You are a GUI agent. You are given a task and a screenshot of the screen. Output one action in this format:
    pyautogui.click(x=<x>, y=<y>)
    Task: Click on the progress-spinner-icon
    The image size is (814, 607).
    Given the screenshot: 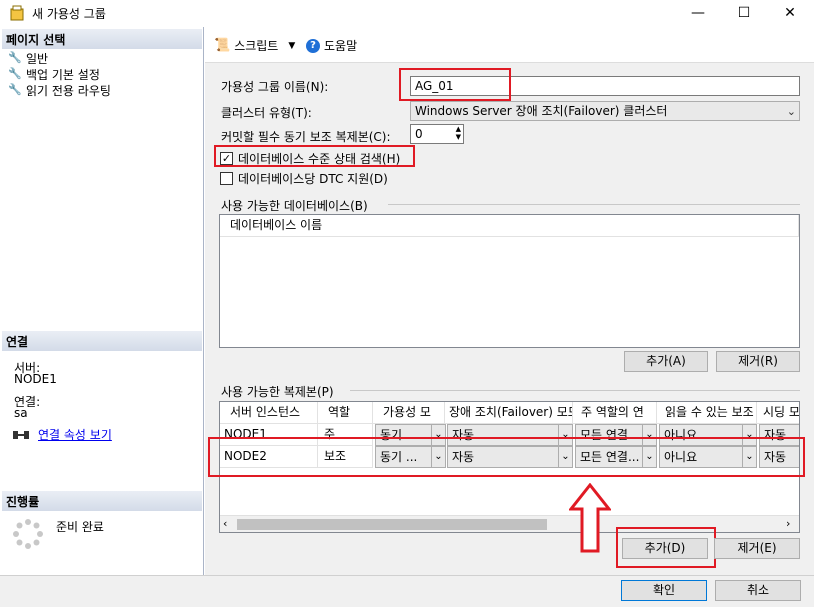 What is the action you would take?
    pyautogui.click(x=28, y=534)
    